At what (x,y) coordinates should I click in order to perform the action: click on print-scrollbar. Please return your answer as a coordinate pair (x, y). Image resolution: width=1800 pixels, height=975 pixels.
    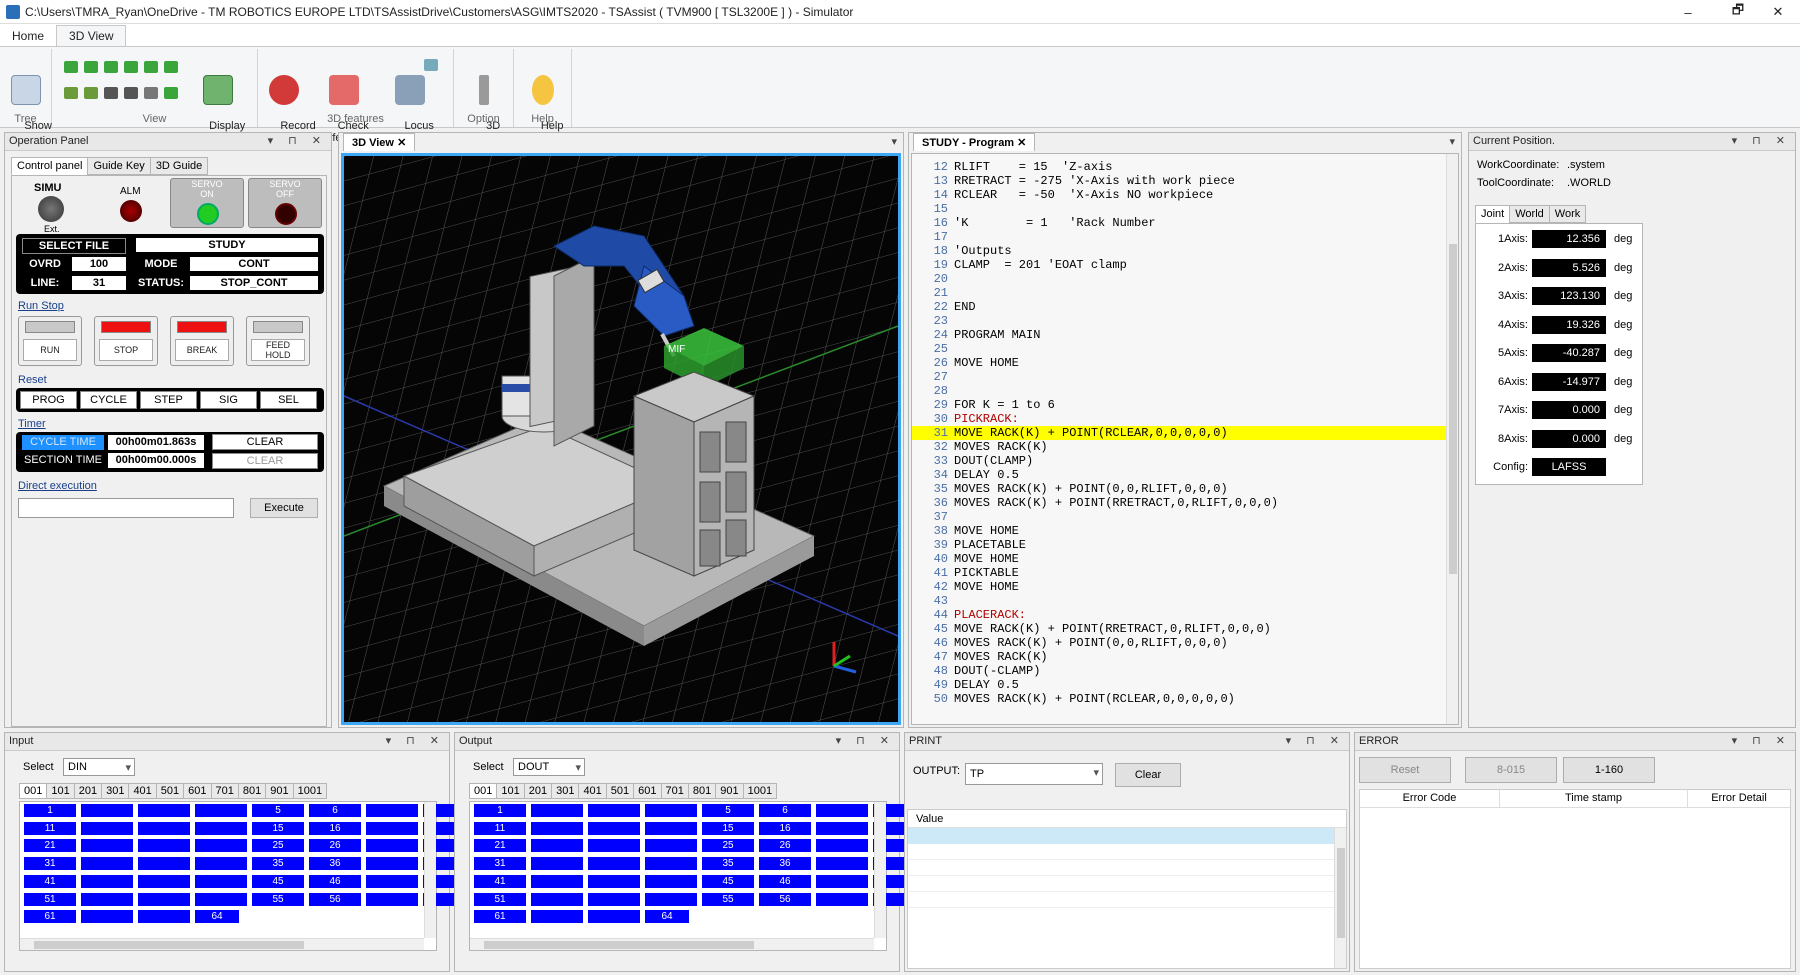
    Looking at the image, I should click on (1340, 898).